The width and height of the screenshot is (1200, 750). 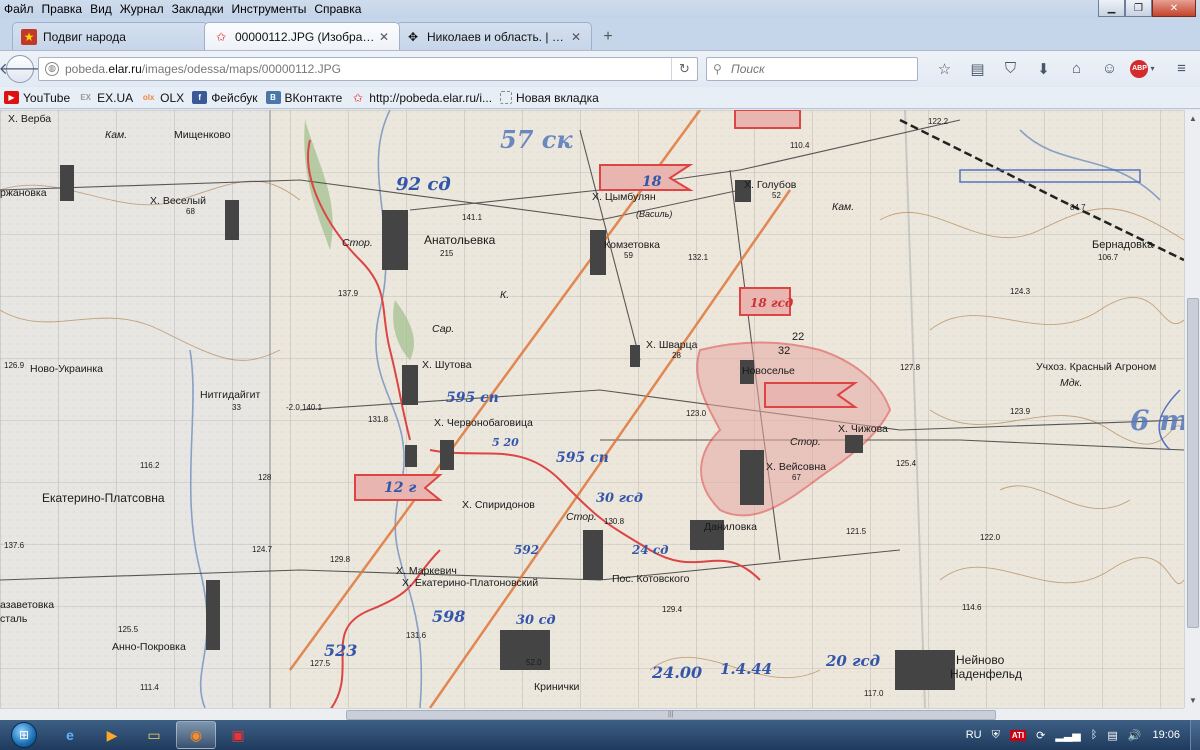 What do you see at coordinates (1010, 69) in the screenshot?
I see `pocket-icon: ⛉` at bounding box center [1010, 69].